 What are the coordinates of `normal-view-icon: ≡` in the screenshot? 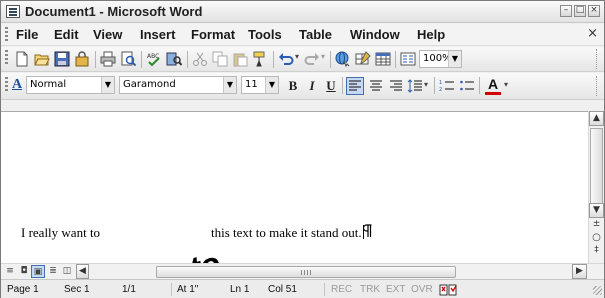 It's located at (10, 271).